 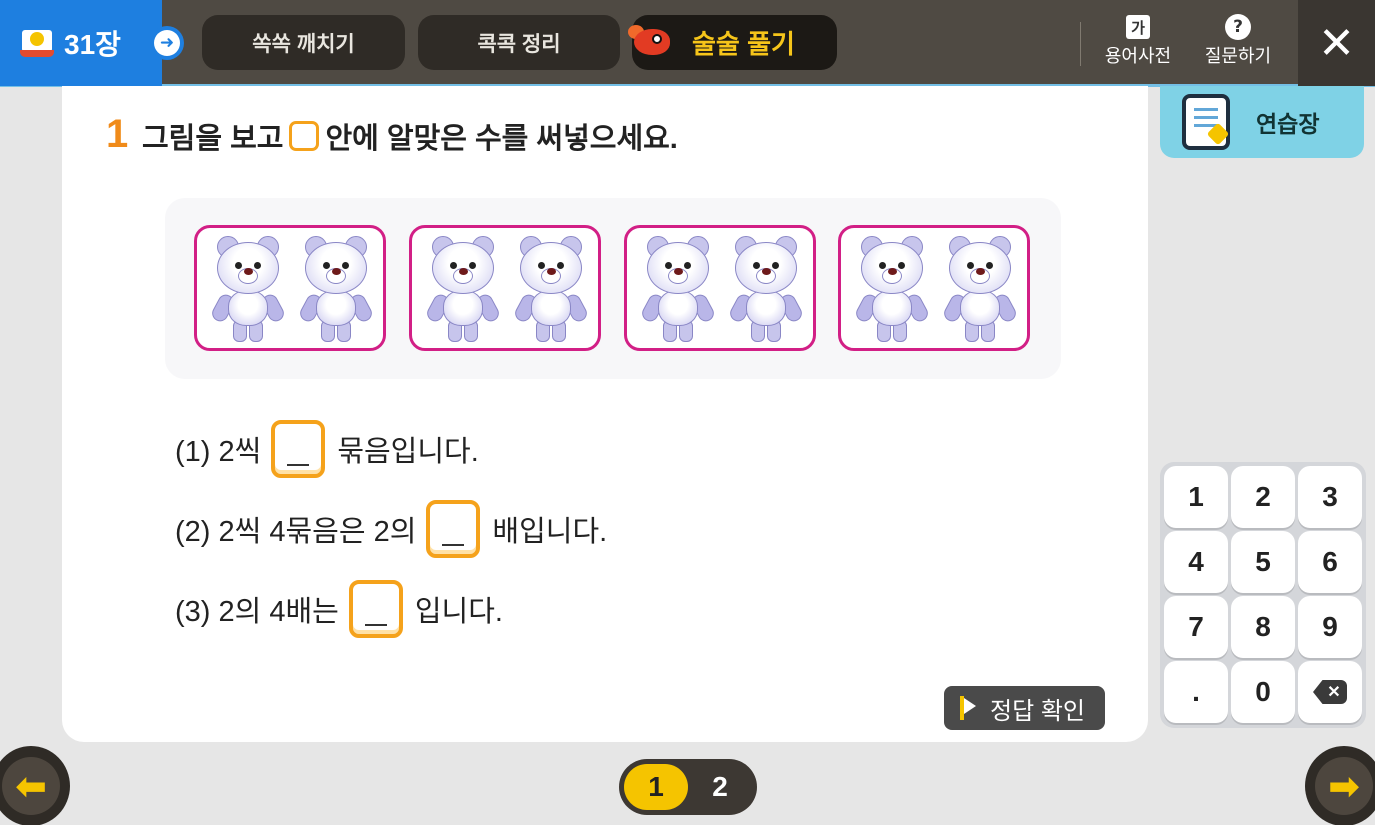 I want to click on dictionary-label: 용어사전, so click(x=1138, y=56).